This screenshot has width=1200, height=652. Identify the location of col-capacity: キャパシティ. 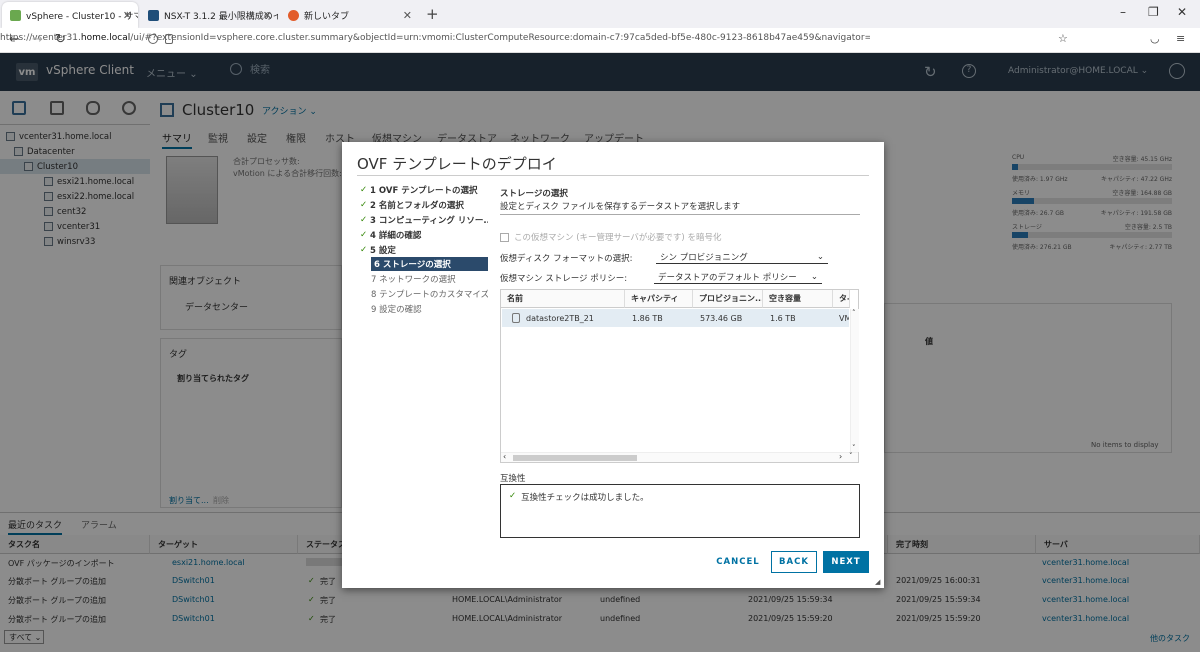
(659, 299).